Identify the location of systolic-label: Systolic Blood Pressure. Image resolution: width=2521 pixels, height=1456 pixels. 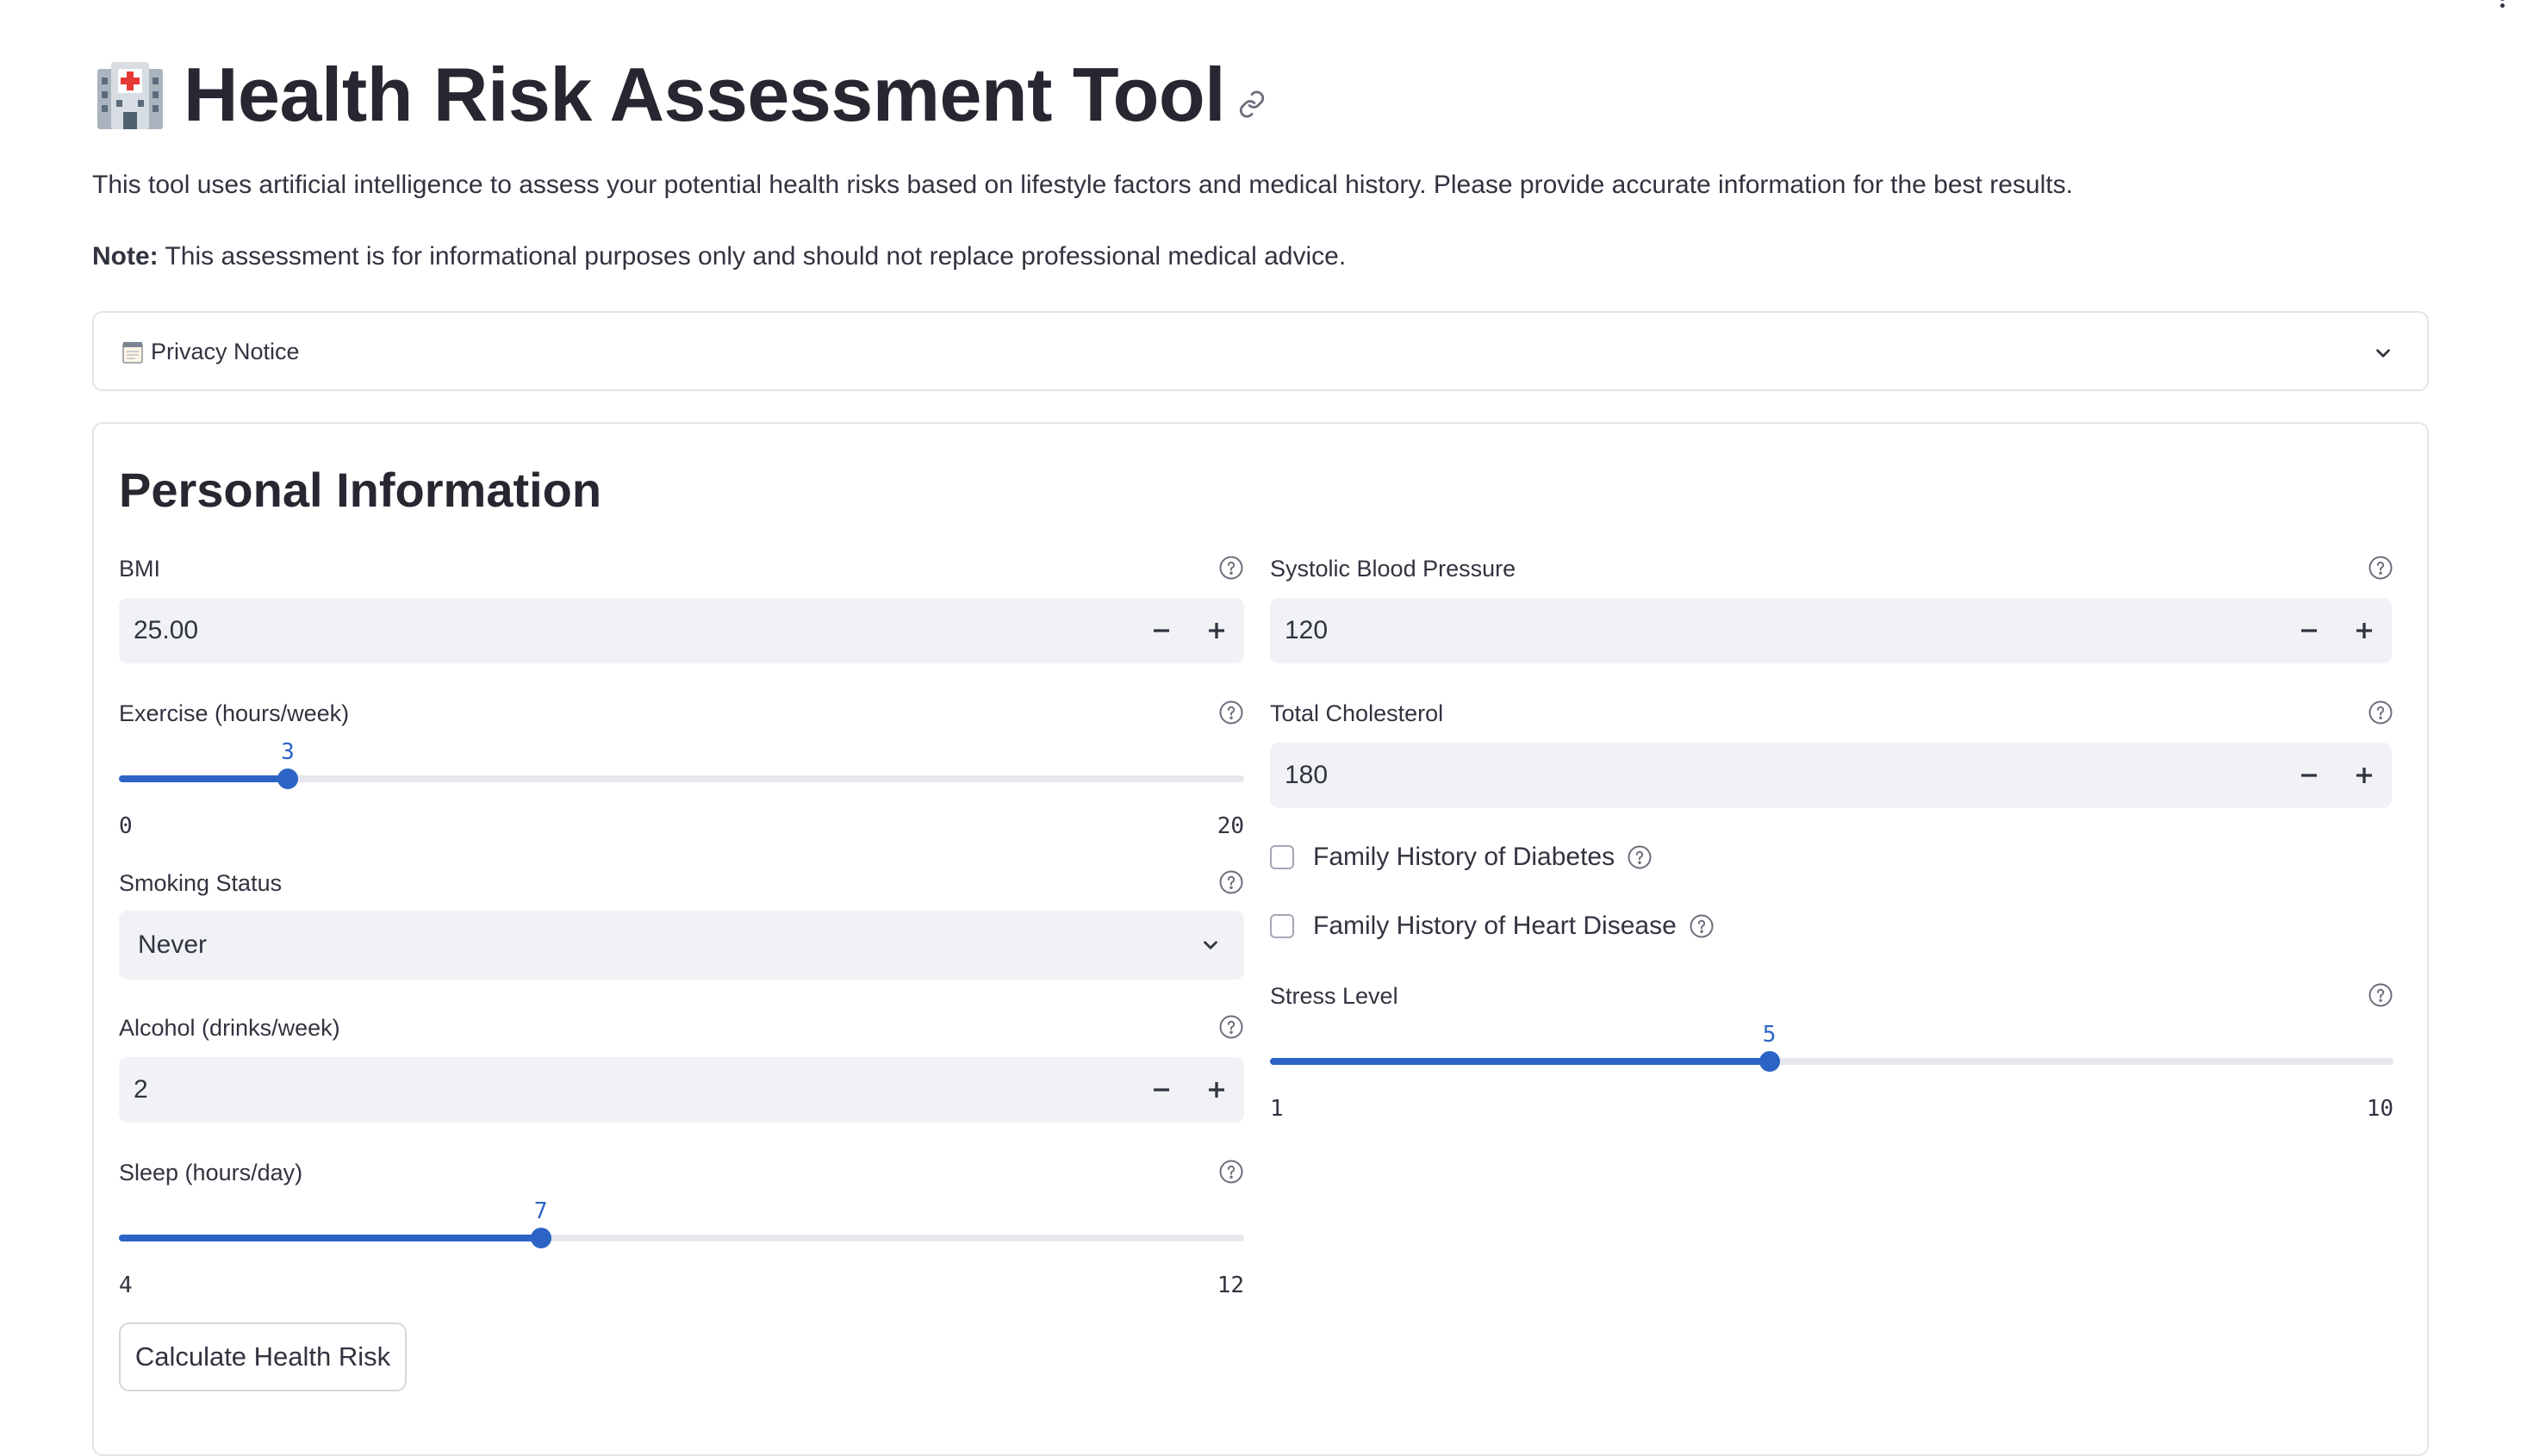
(1393, 569).